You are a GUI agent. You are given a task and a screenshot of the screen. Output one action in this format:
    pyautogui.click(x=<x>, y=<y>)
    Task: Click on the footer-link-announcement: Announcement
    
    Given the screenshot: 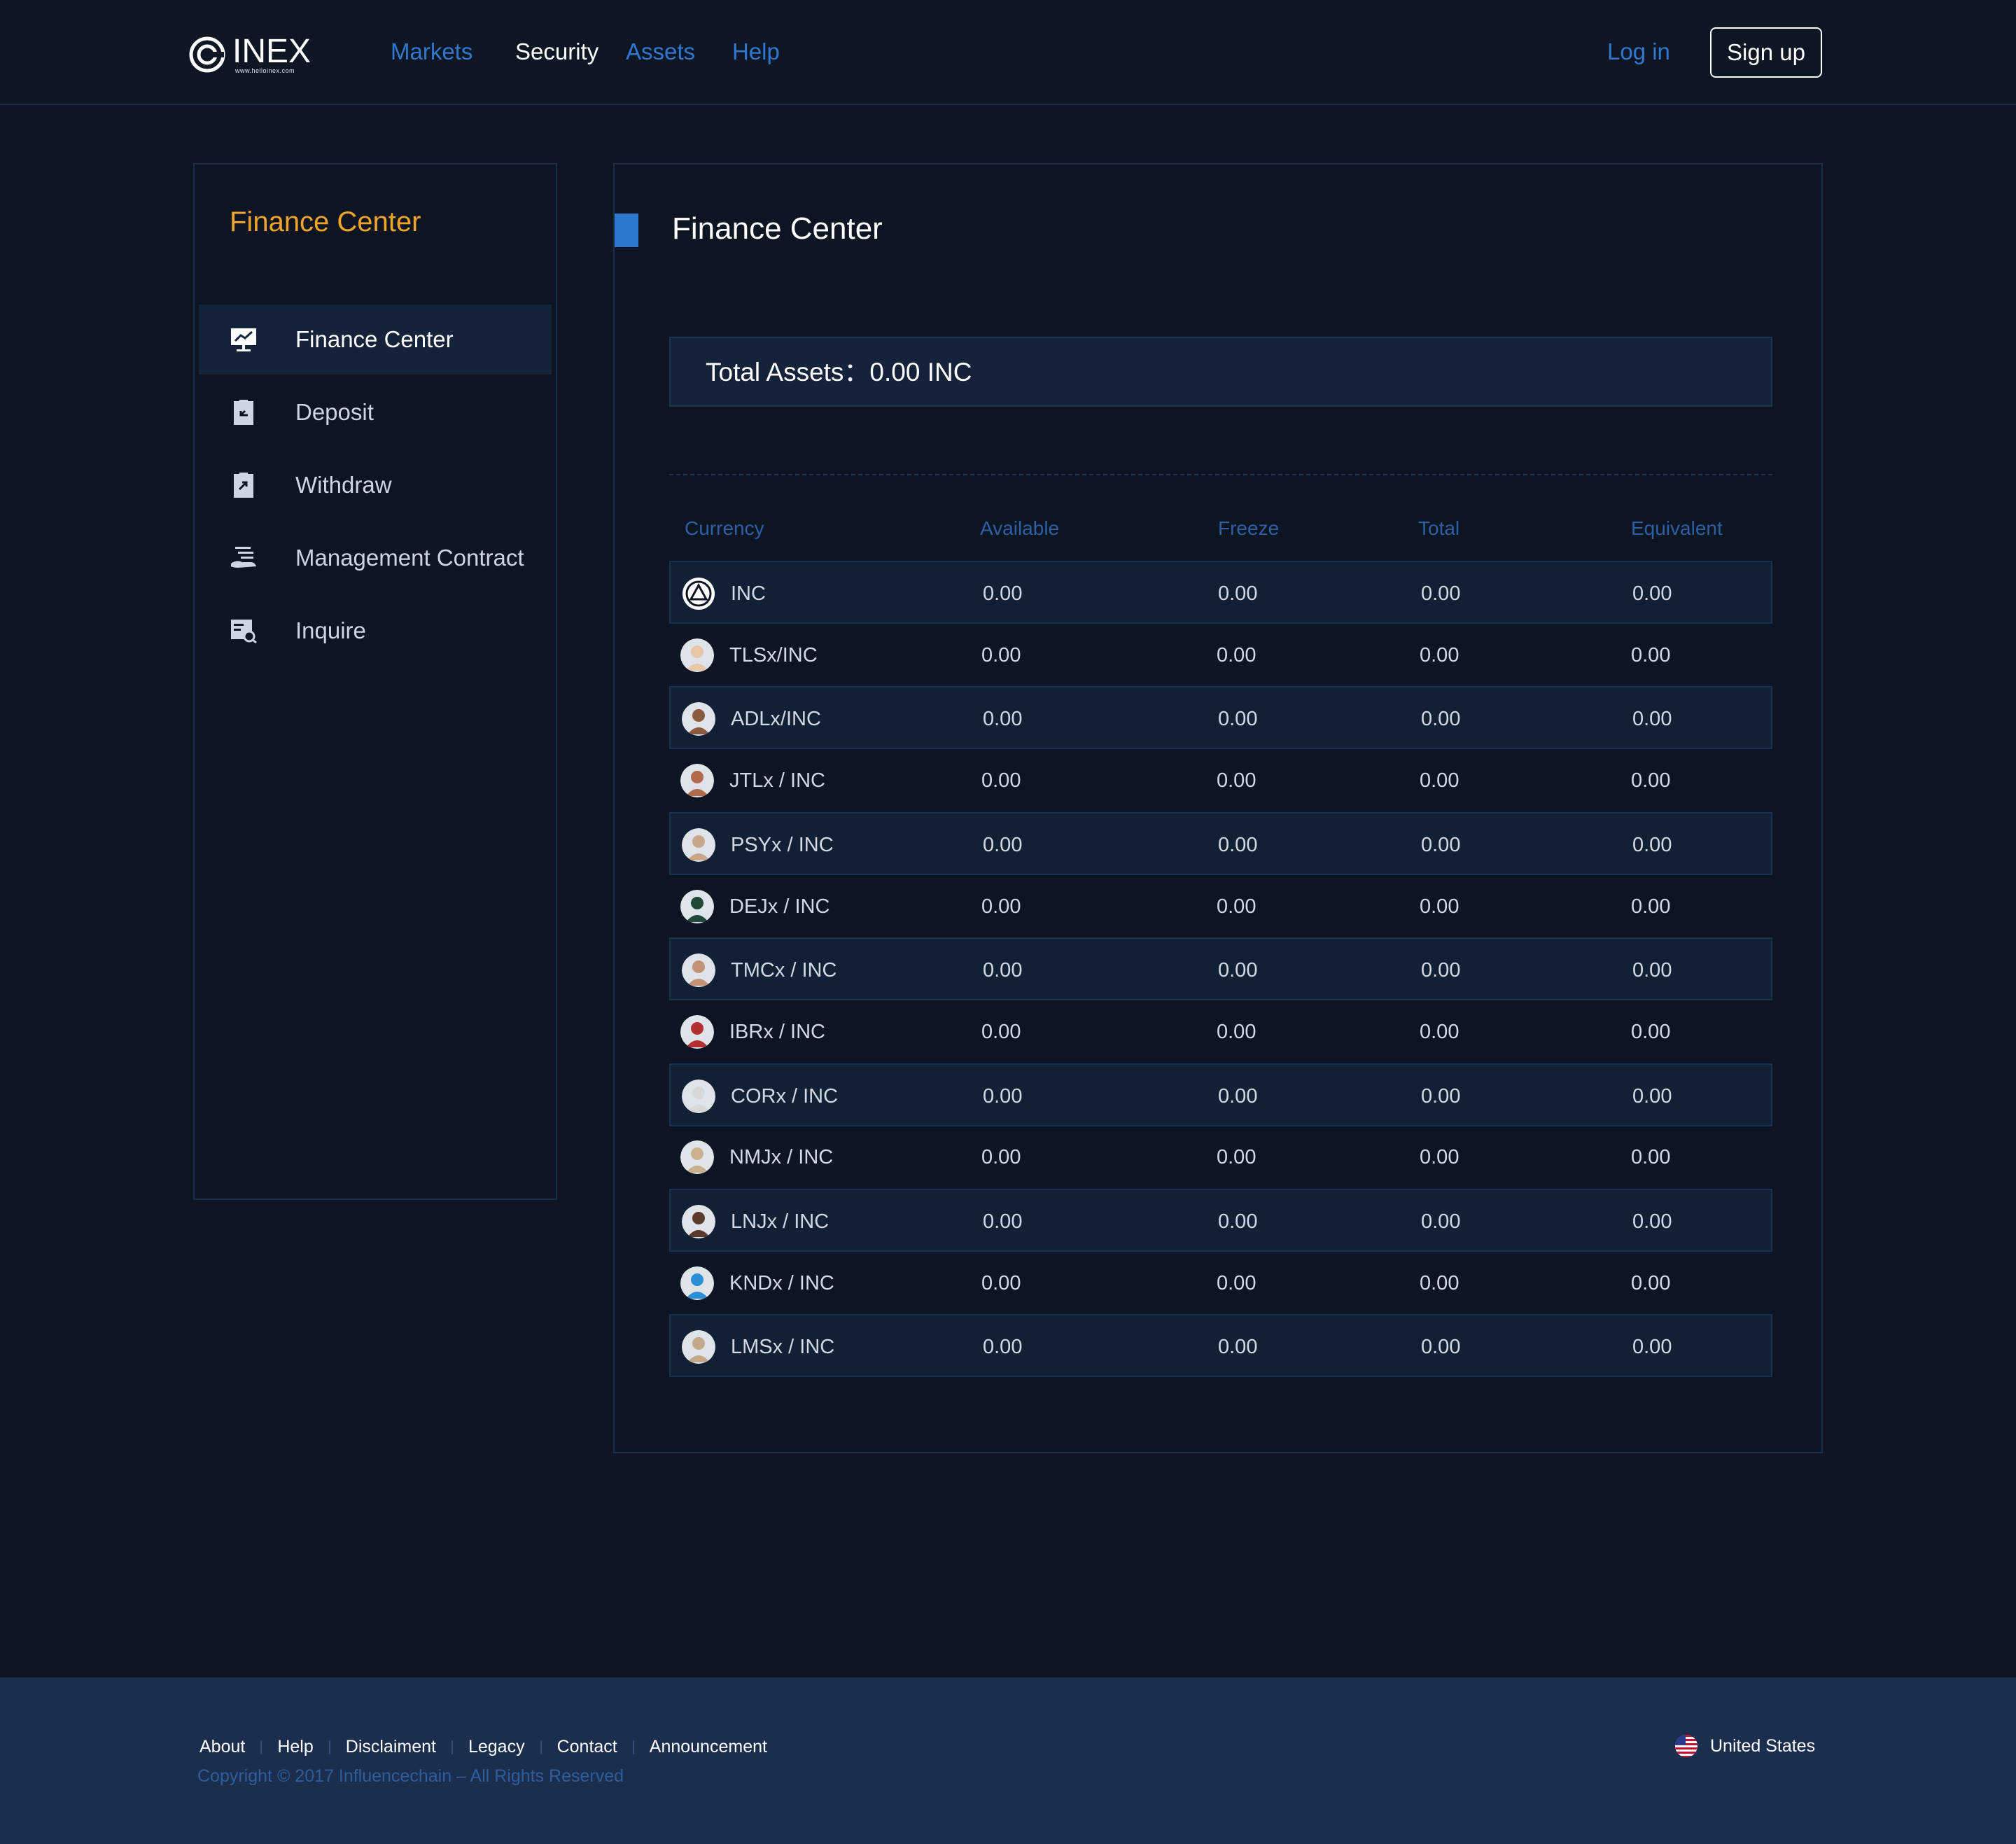 What is the action you would take?
    pyautogui.click(x=708, y=1747)
    